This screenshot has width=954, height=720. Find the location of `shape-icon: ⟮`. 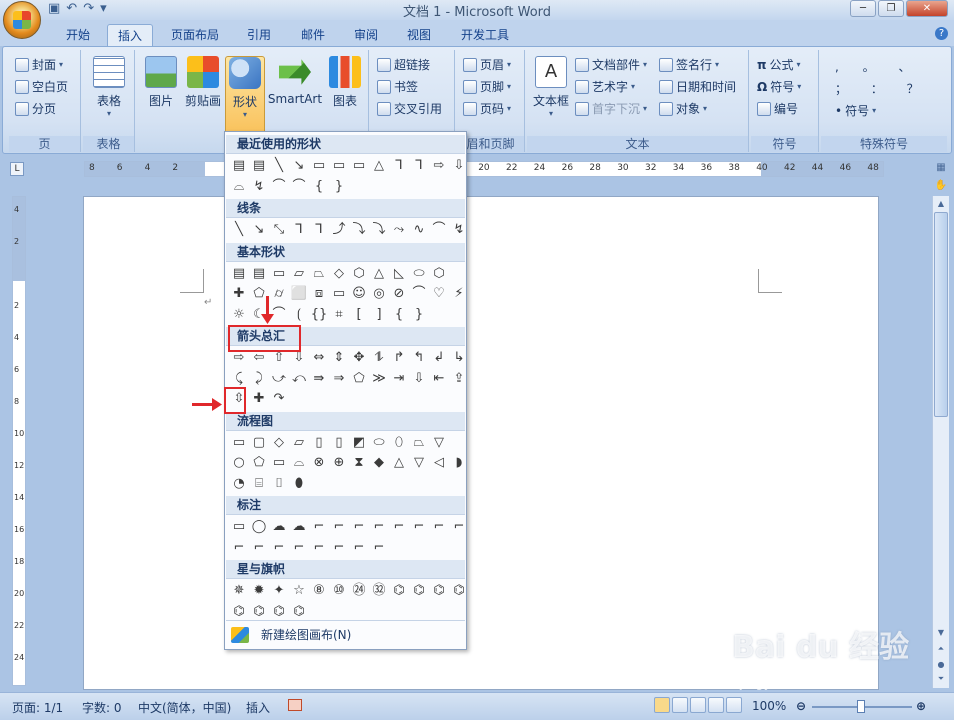

shape-icon: ⟮ is located at coordinates (299, 315).